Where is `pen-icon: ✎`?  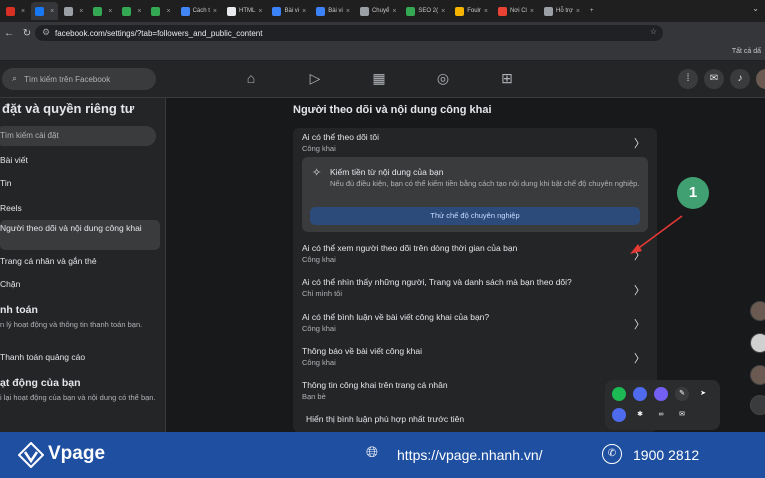 pen-icon: ✎ is located at coordinates (682, 394).